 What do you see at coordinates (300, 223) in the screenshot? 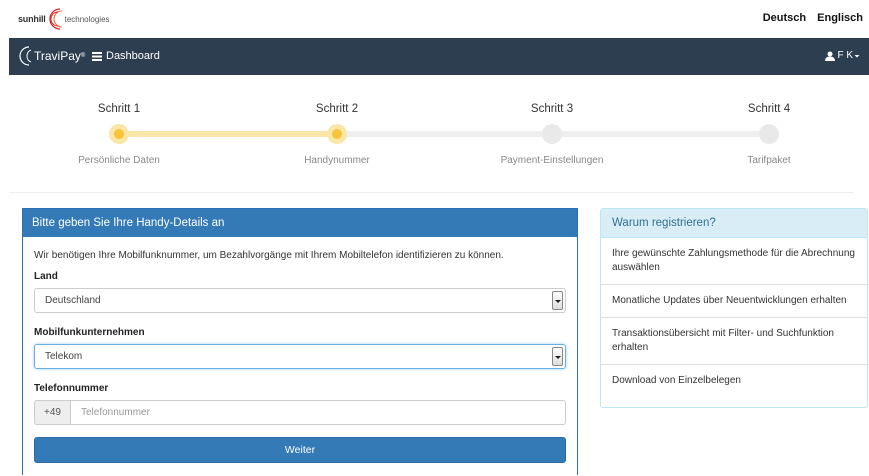
I see `form-heading: Bitte geben Sie Ihre Handy-Details an` at bounding box center [300, 223].